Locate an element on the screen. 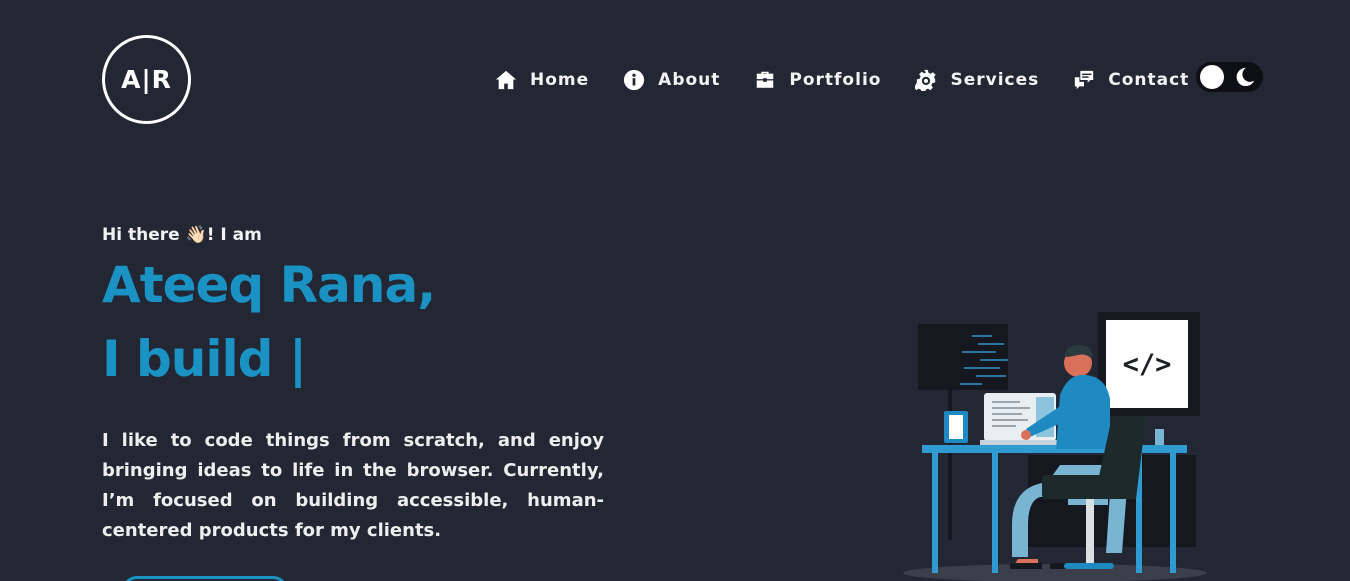  nav-item-label: About is located at coordinates (689, 80).